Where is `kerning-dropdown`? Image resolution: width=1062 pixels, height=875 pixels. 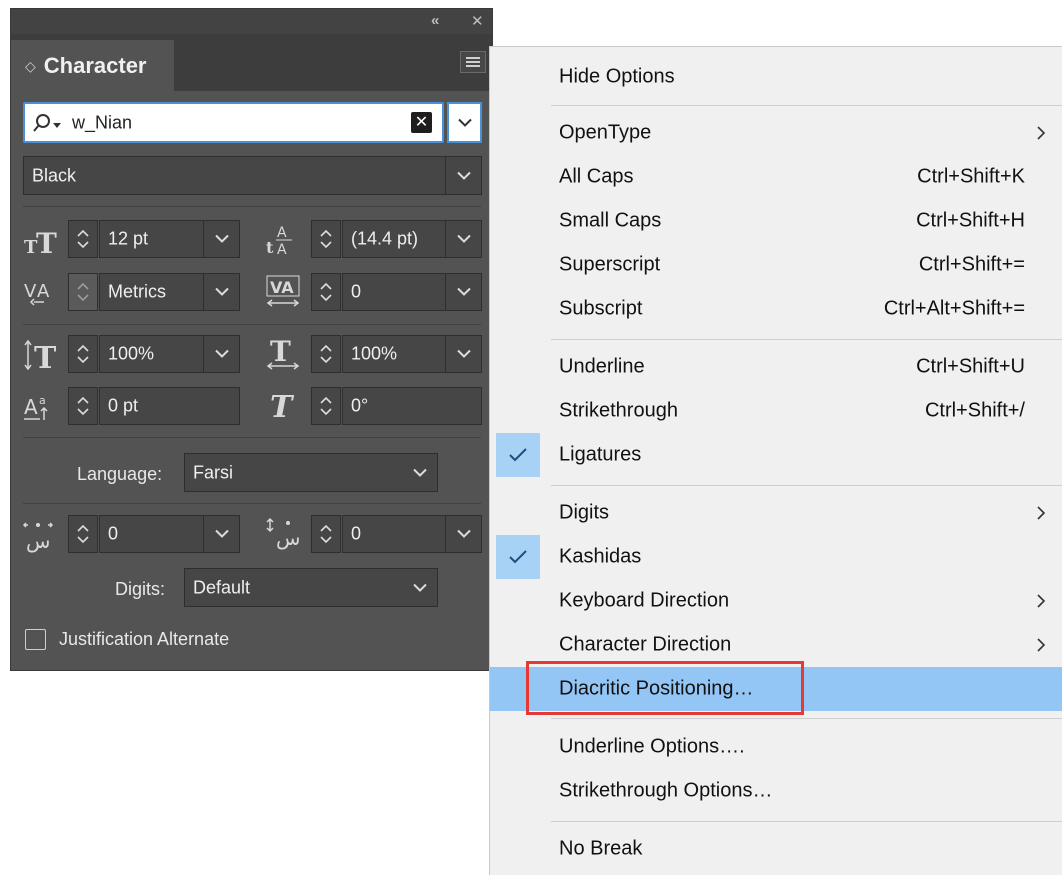 kerning-dropdown is located at coordinates (221, 292).